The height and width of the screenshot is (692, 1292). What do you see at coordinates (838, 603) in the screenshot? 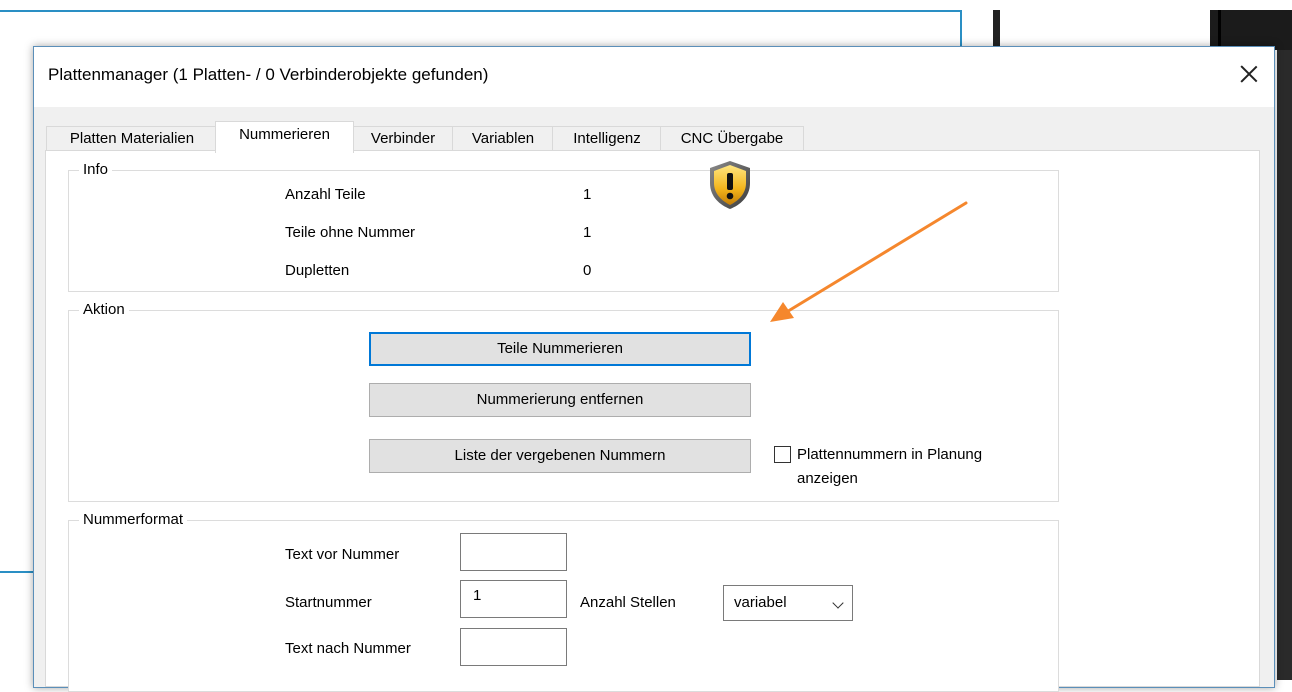
I see `chevron-down-icon` at bounding box center [838, 603].